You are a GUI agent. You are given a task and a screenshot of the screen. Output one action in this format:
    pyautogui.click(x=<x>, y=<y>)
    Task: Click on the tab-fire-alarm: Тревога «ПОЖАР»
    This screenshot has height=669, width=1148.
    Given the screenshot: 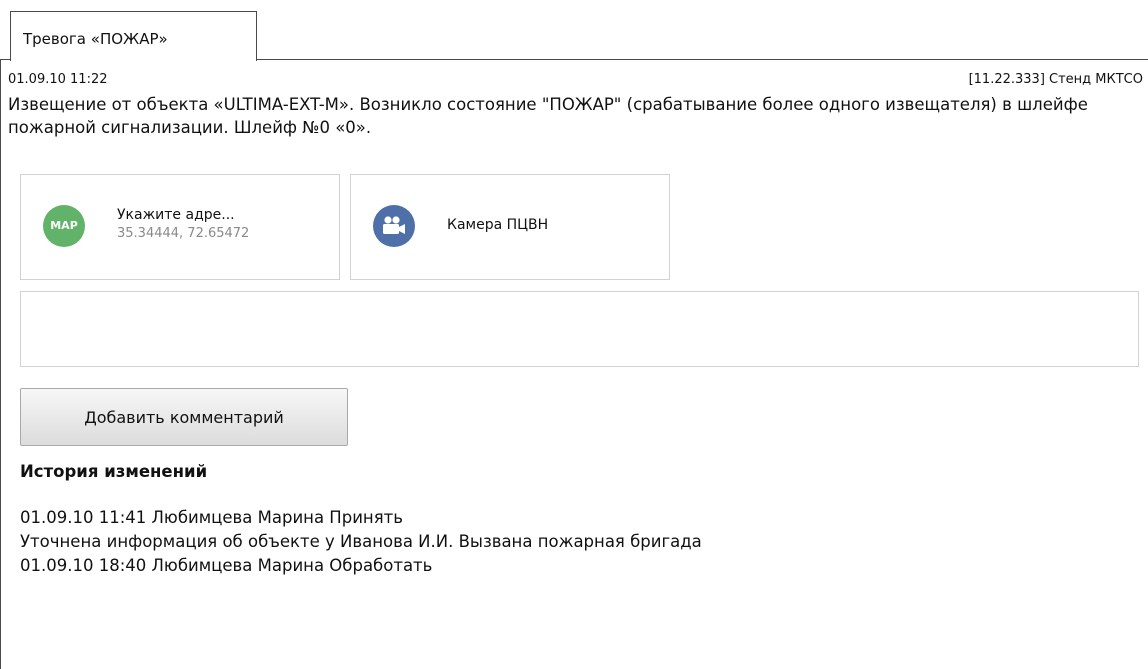 What is the action you would take?
    pyautogui.click(x=133, y=36)
    